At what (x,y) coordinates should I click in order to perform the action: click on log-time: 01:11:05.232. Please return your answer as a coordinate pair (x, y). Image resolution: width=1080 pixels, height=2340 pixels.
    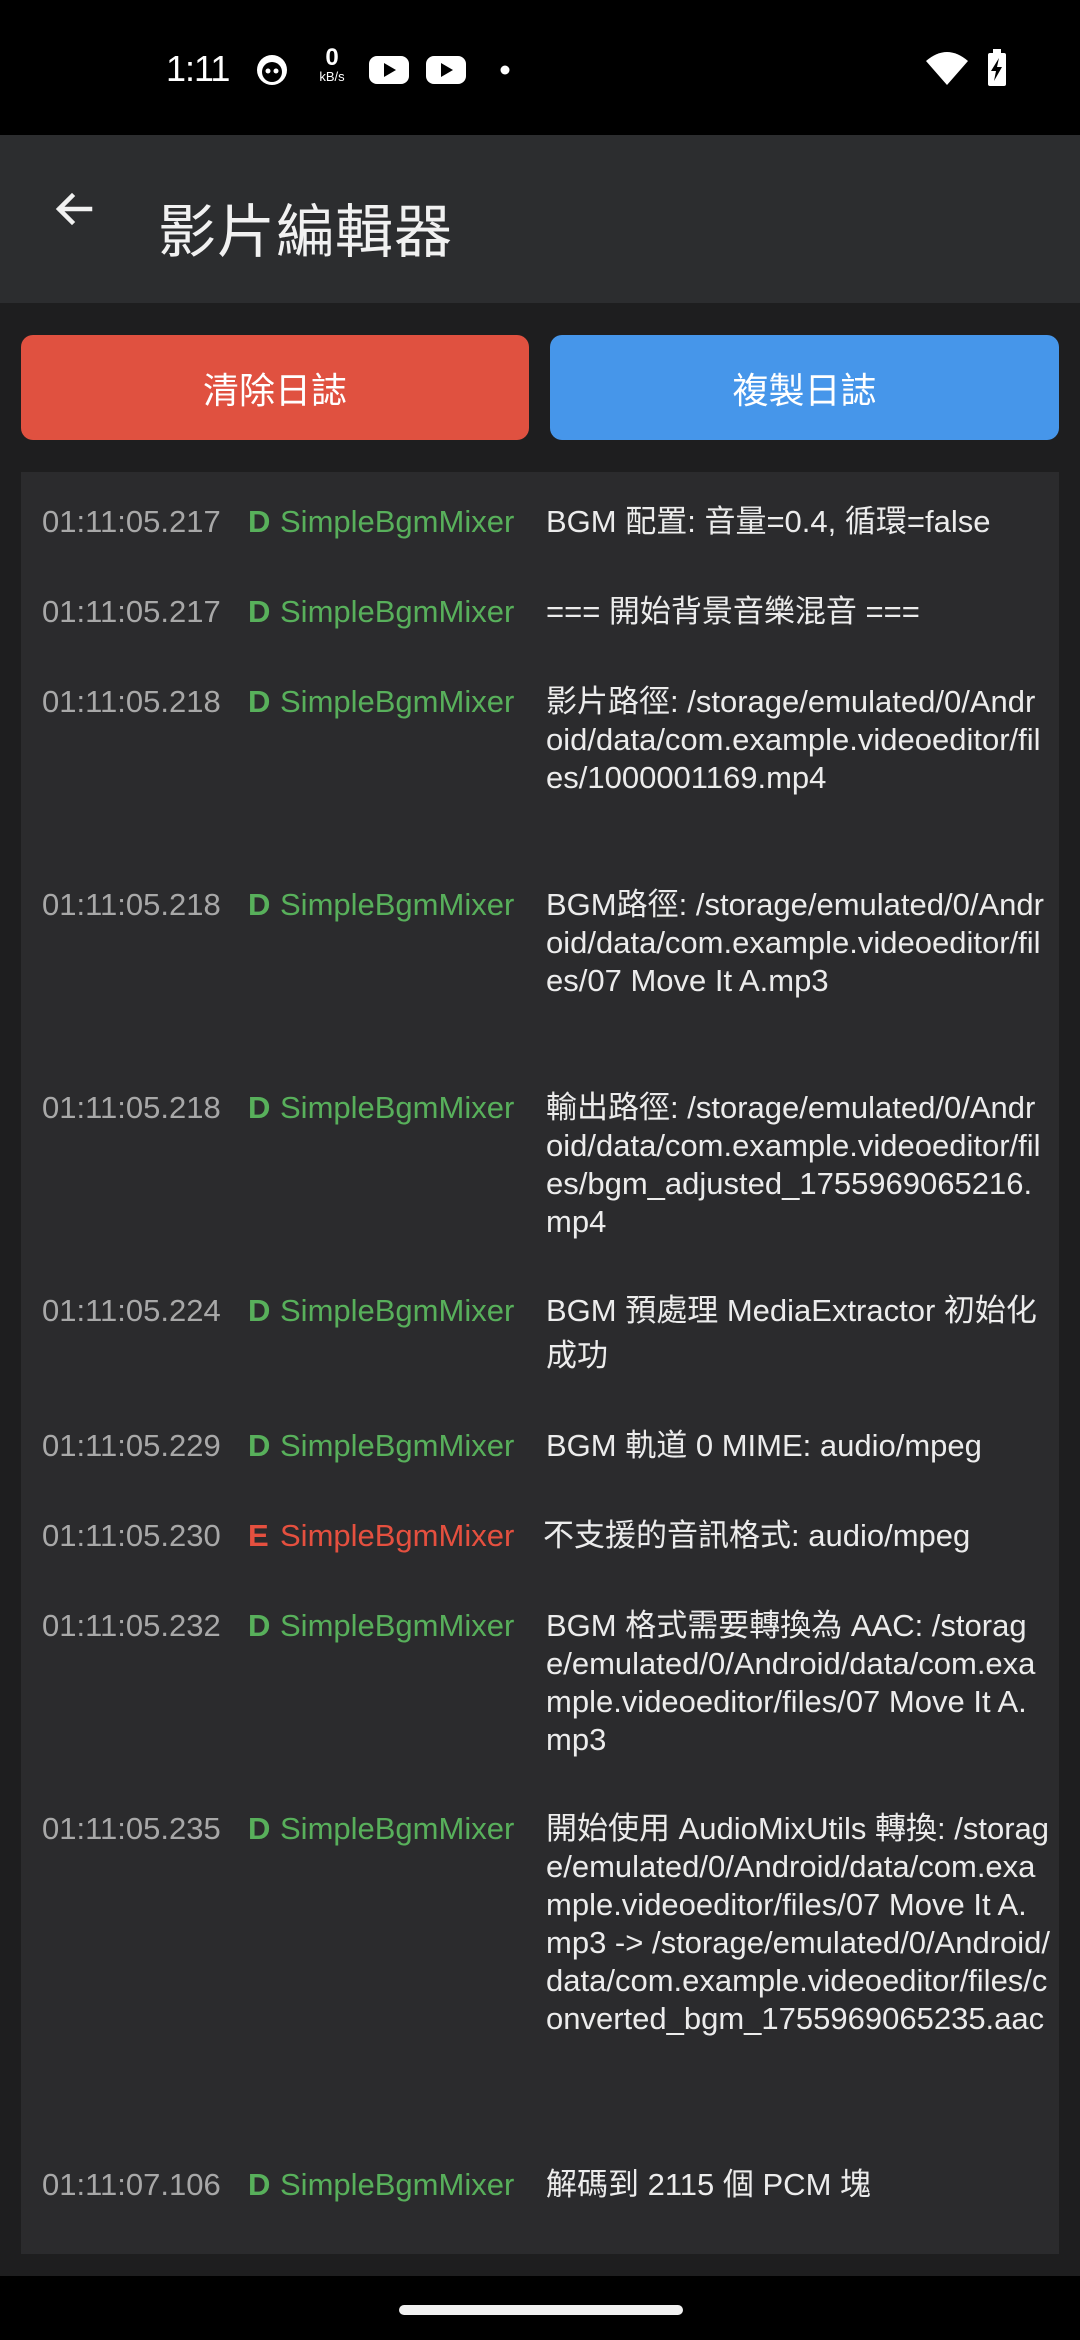
    Looking at the image, I should click on (131, 1625).